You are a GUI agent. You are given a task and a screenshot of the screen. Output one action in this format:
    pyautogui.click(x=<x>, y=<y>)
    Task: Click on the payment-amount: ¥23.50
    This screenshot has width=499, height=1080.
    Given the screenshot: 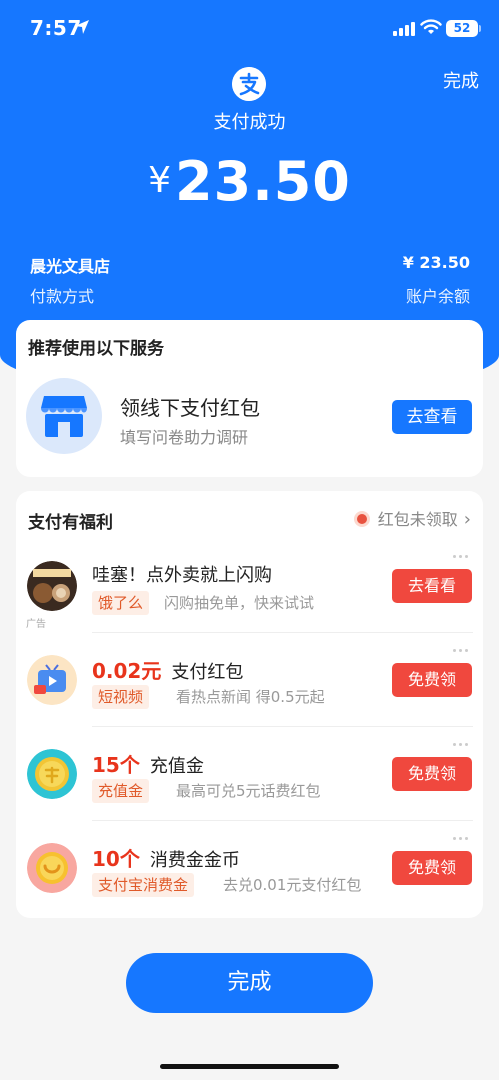 What is the action you would take?
    pyautogui.click(x=249, y=181)
    